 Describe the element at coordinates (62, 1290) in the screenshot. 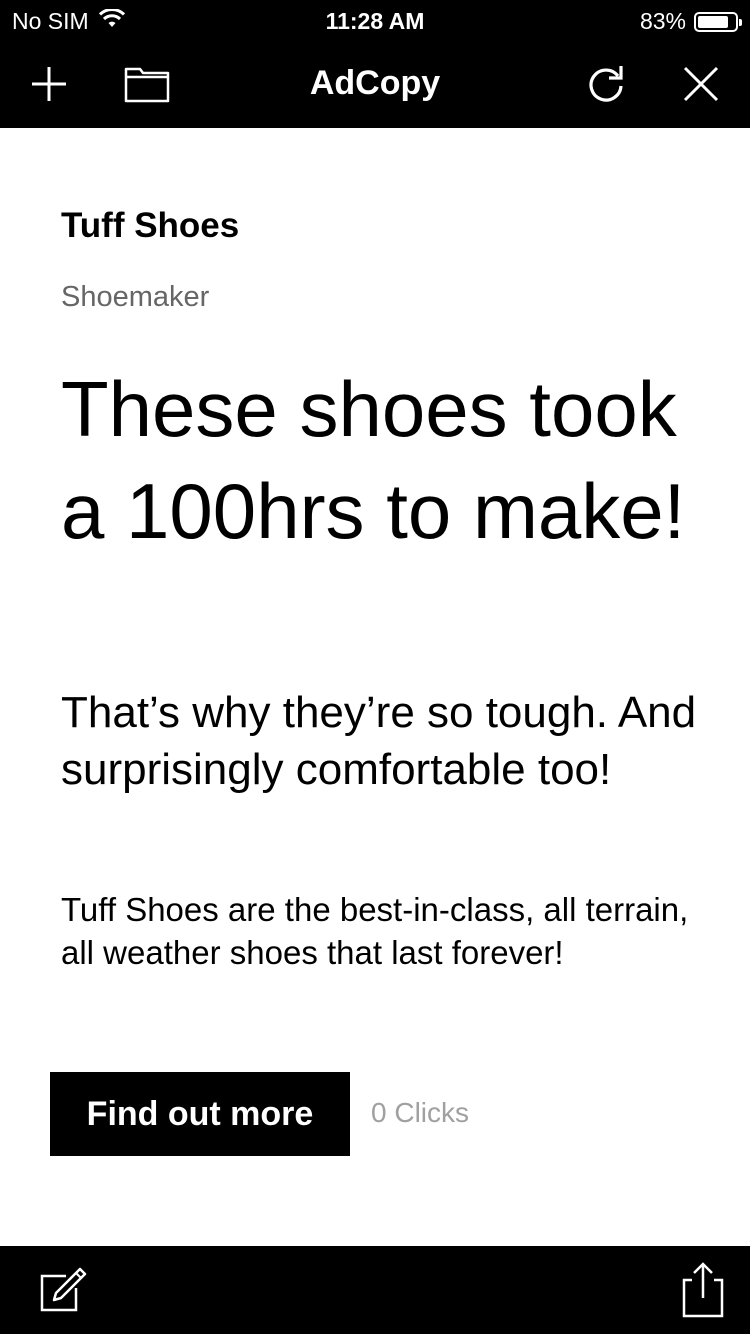

I see `compose-icon` at that location.